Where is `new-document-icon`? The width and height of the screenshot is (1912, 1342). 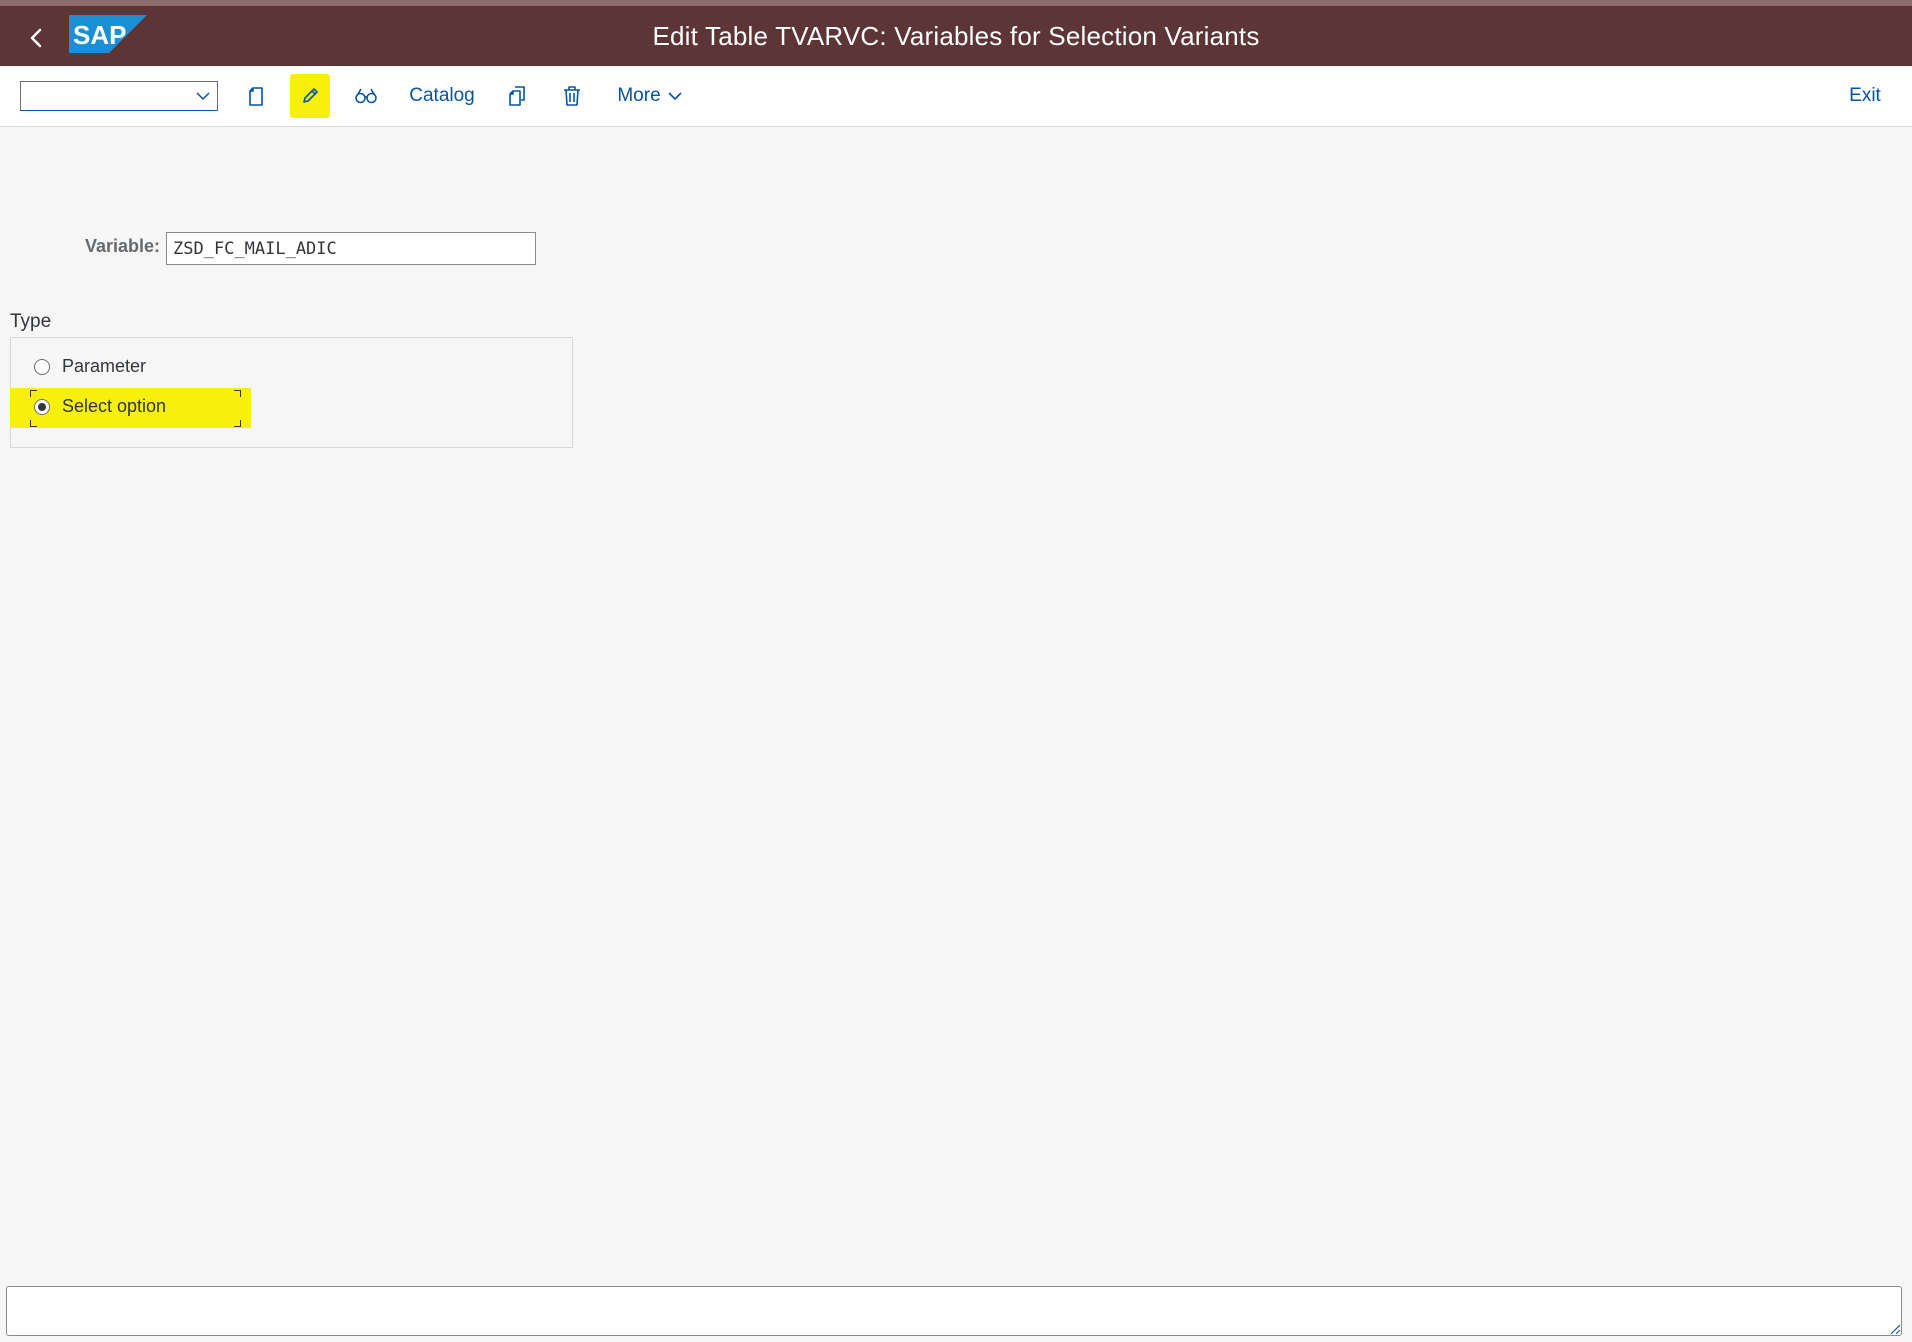
new-document-icon is located at coordinates (256, 96).